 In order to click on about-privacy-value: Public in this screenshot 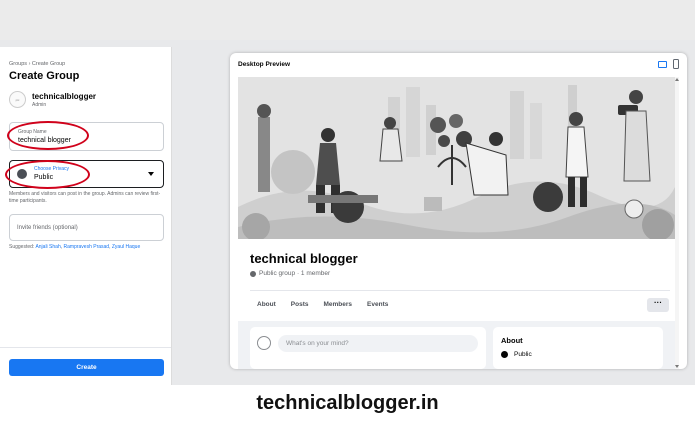, I will do `click(523, 354)`.